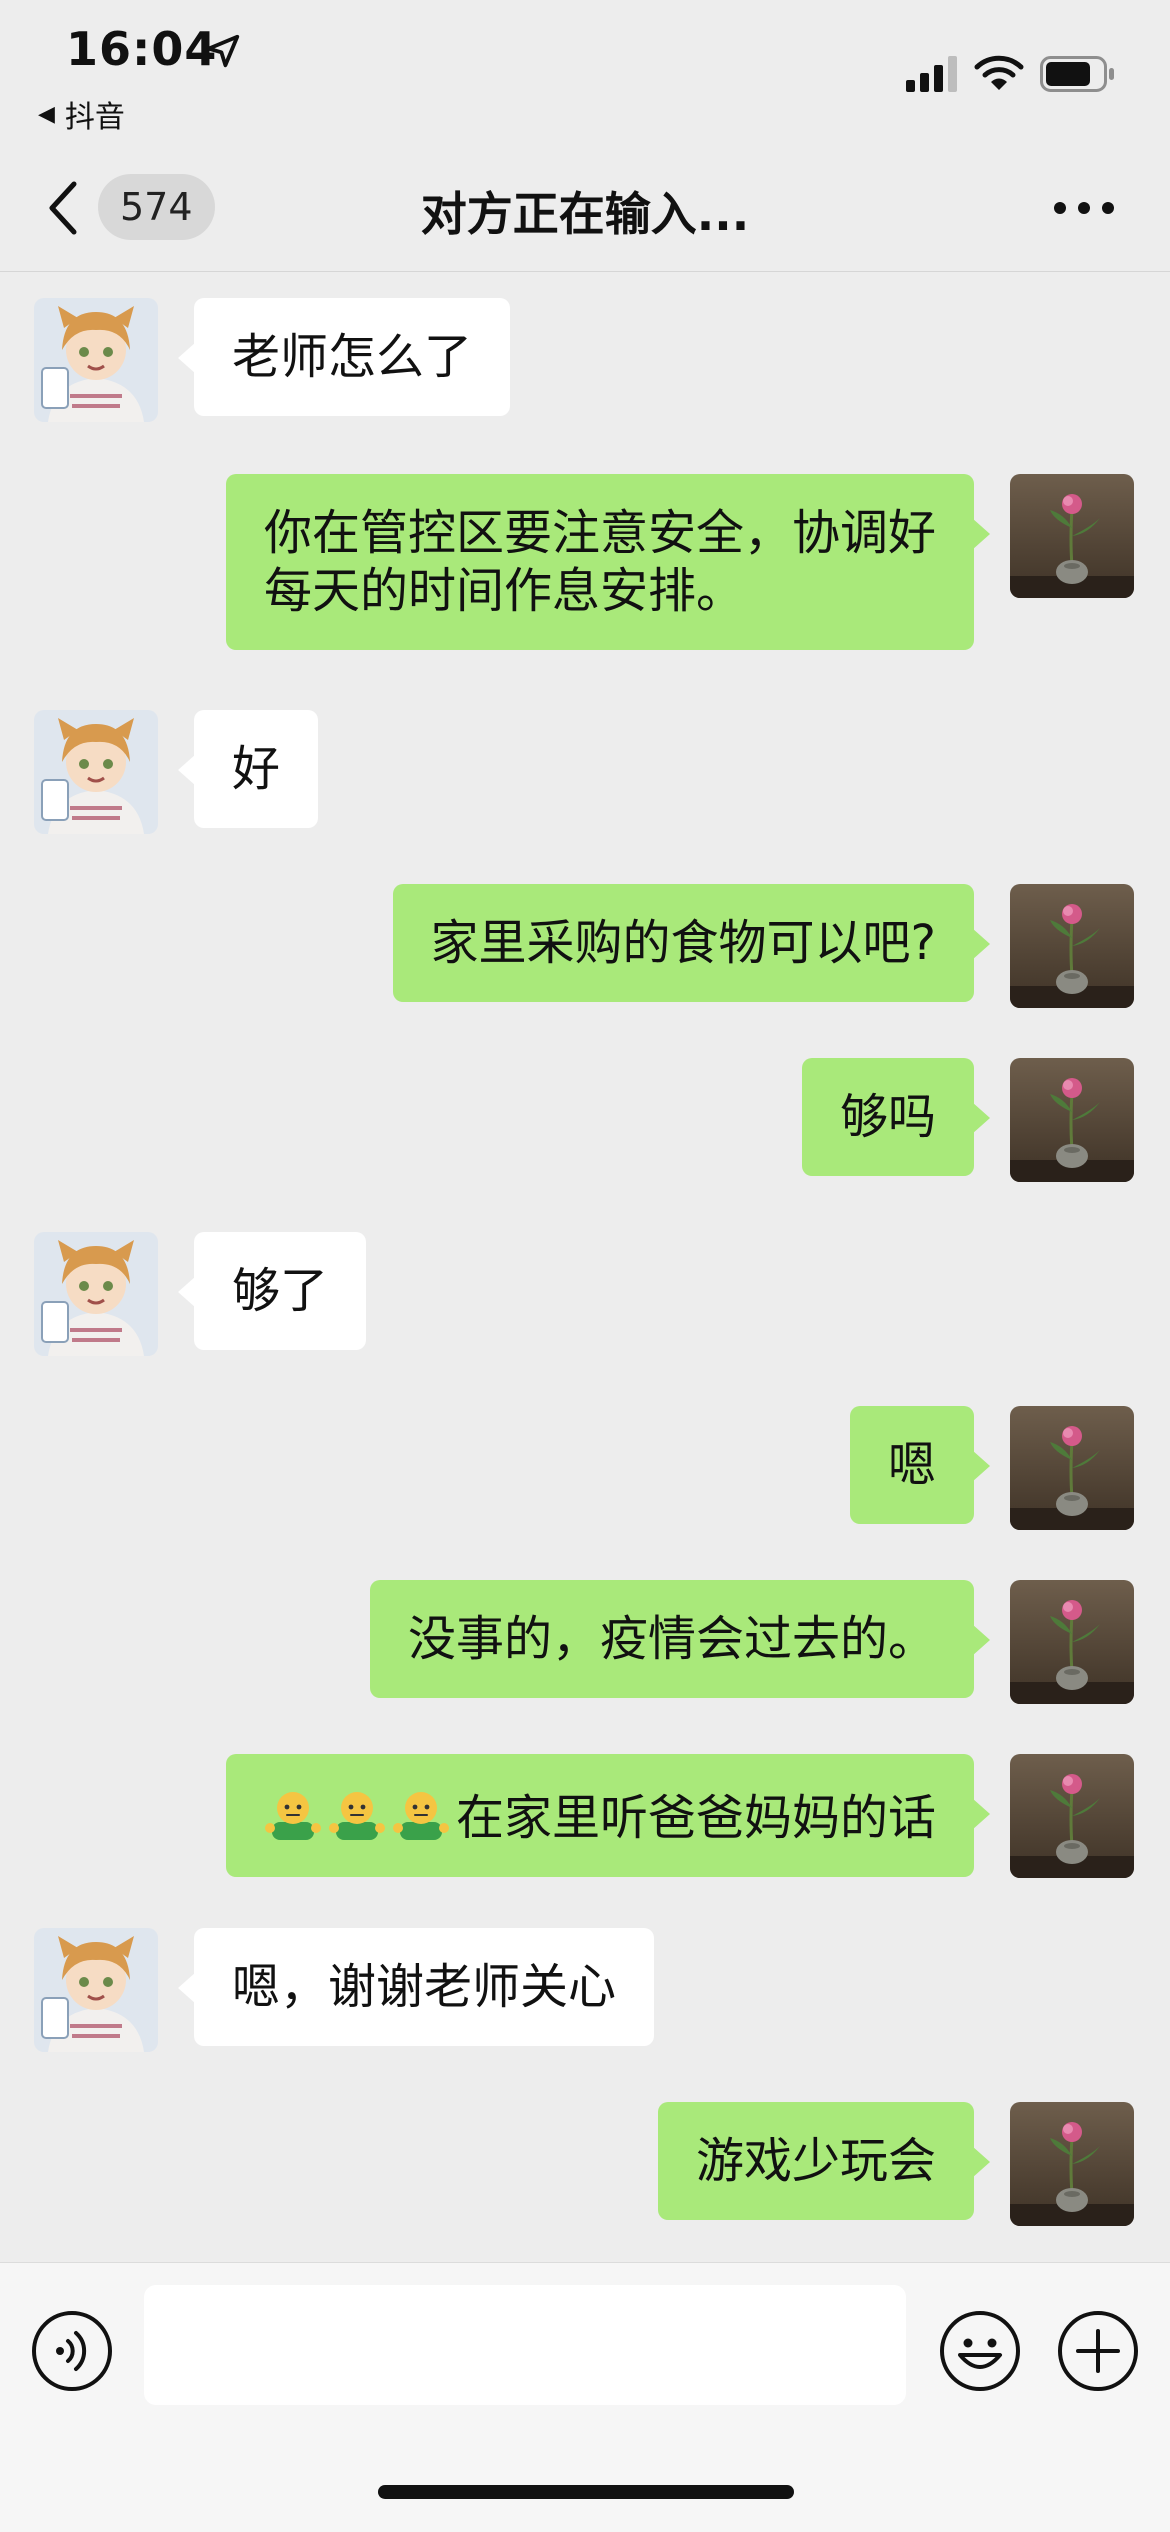 This screenshot has width=1170, height=2532. I want to click on message-bubble-received: 够了, so click(272, 1291).